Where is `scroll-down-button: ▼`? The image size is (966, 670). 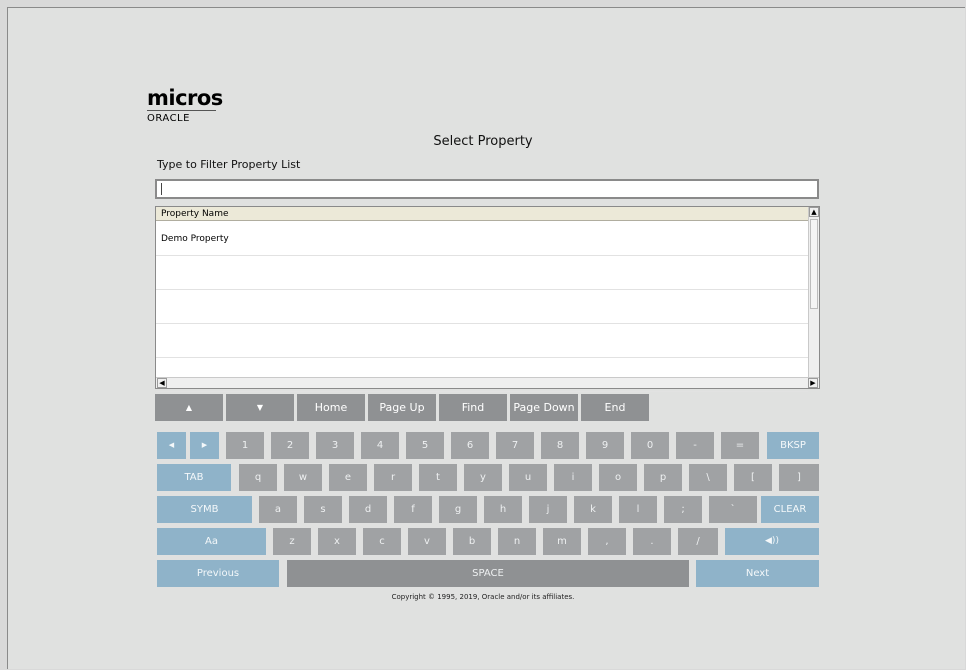
scroll-down-button: ▼ is located at coordinates (260, 407).